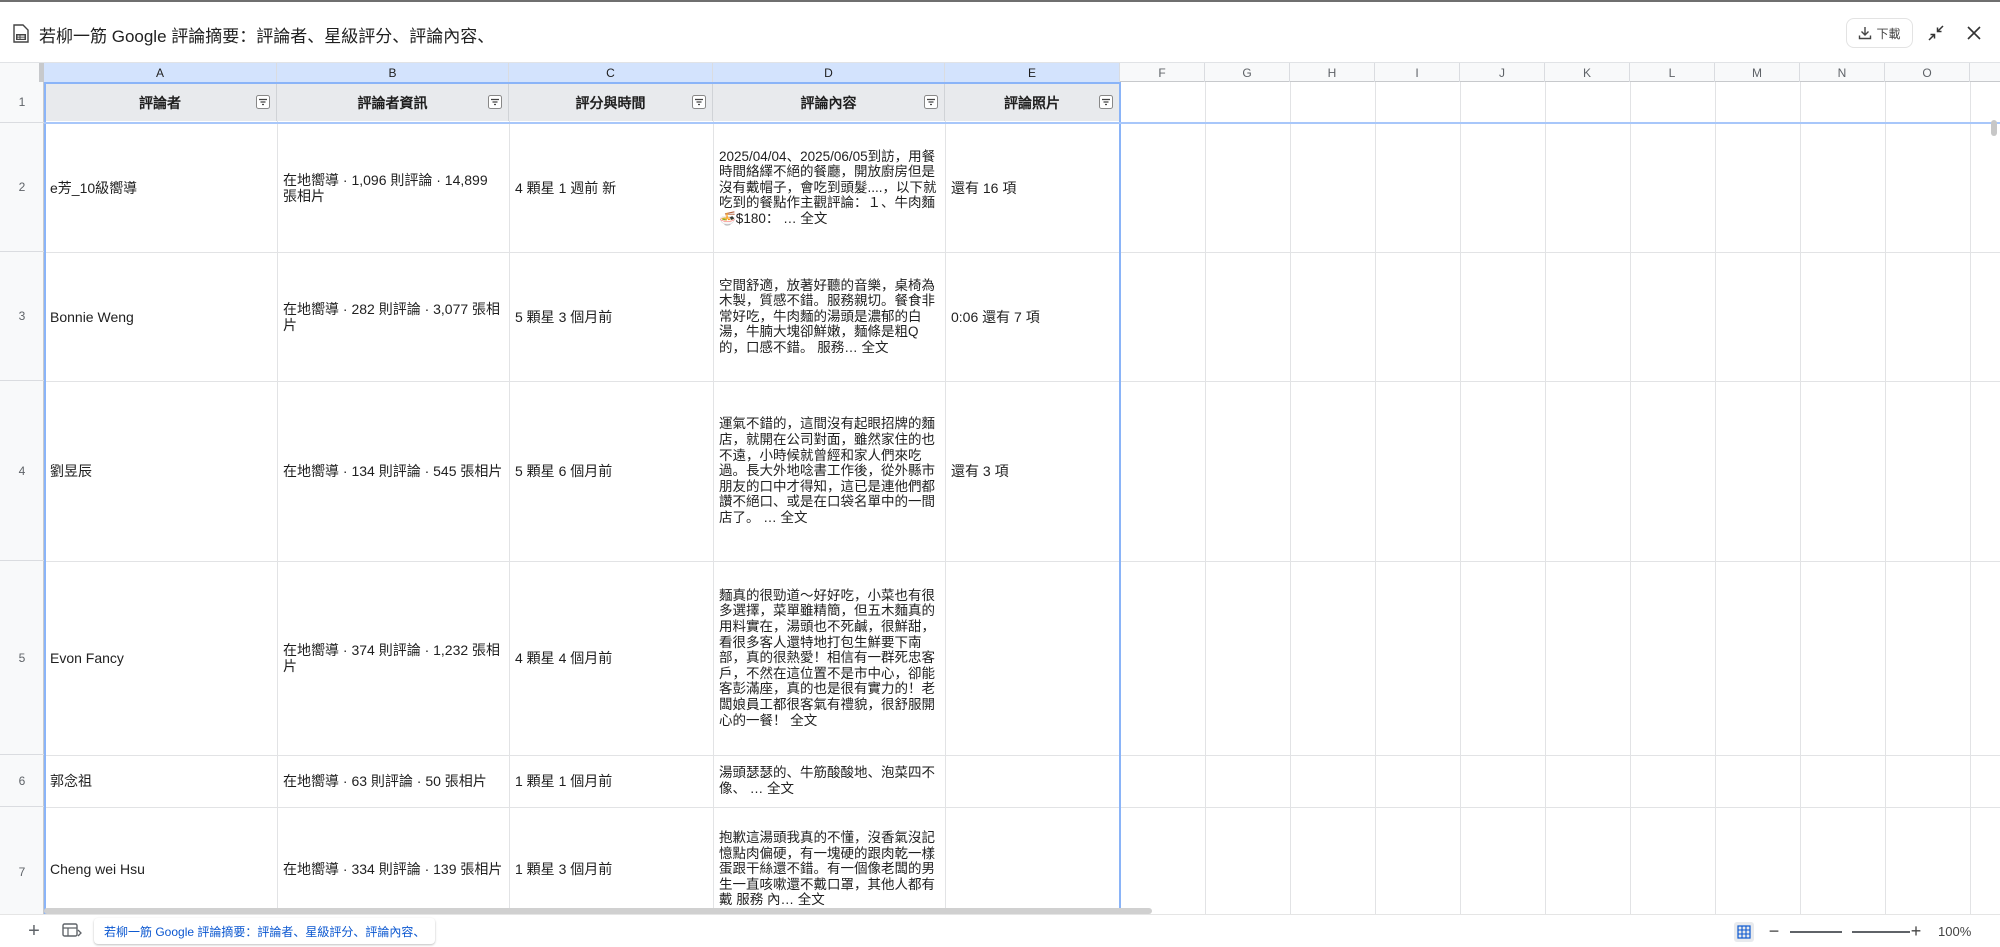 Image resolution: width=2000 pixels, height=947 pixels. Describe the element at coordinates (611, 316) in the screenshot. I see `table-cell-rating: 5 顆星 3 個月前` at that location.